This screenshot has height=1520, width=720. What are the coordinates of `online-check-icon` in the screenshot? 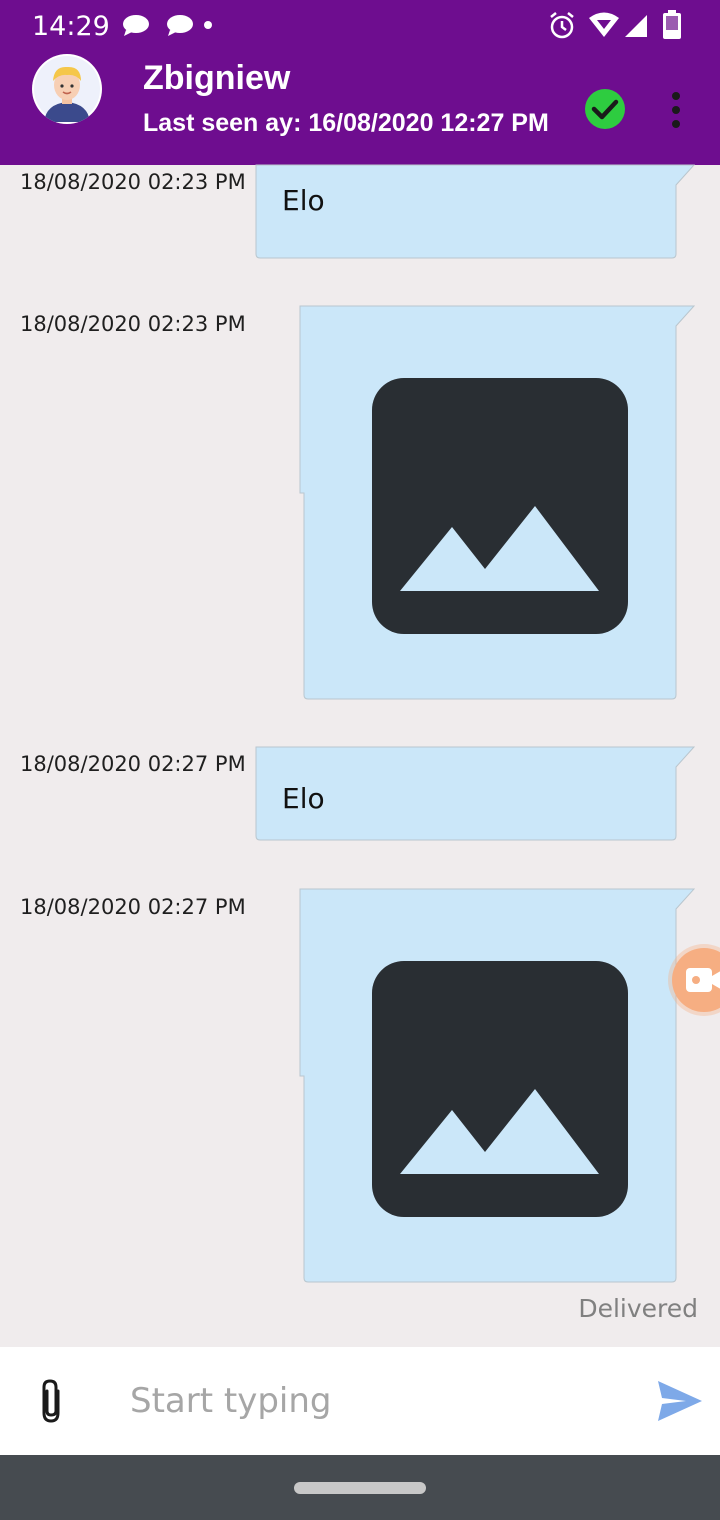 It's located at (605, 109).